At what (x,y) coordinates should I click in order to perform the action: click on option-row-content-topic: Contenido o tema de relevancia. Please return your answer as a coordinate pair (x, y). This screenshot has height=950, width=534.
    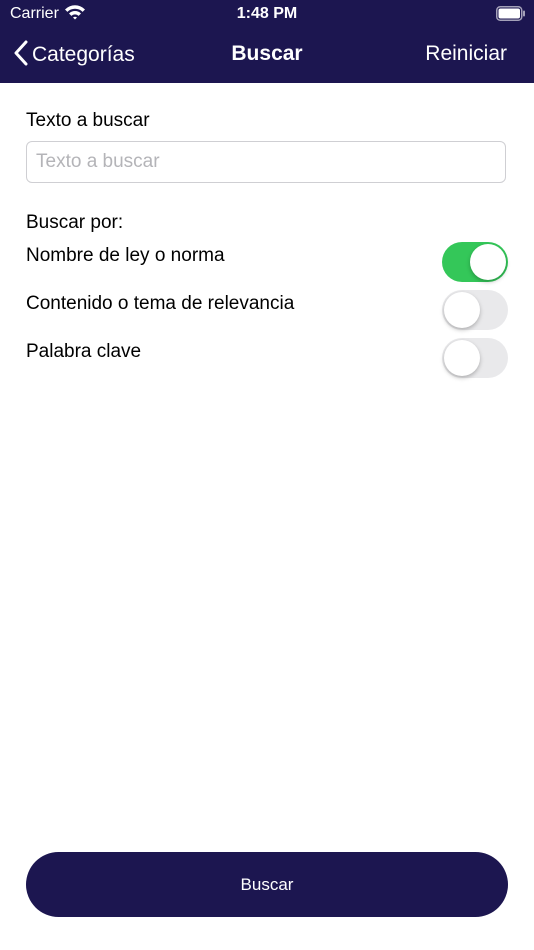
    Looking at the image, I should click on (267, 311).